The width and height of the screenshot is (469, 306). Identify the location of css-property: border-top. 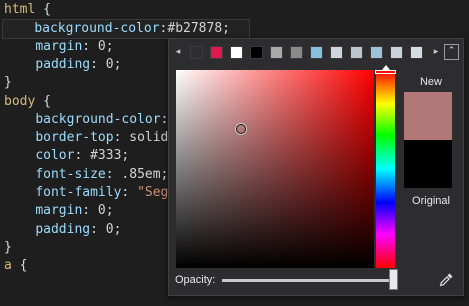
(74, 138).